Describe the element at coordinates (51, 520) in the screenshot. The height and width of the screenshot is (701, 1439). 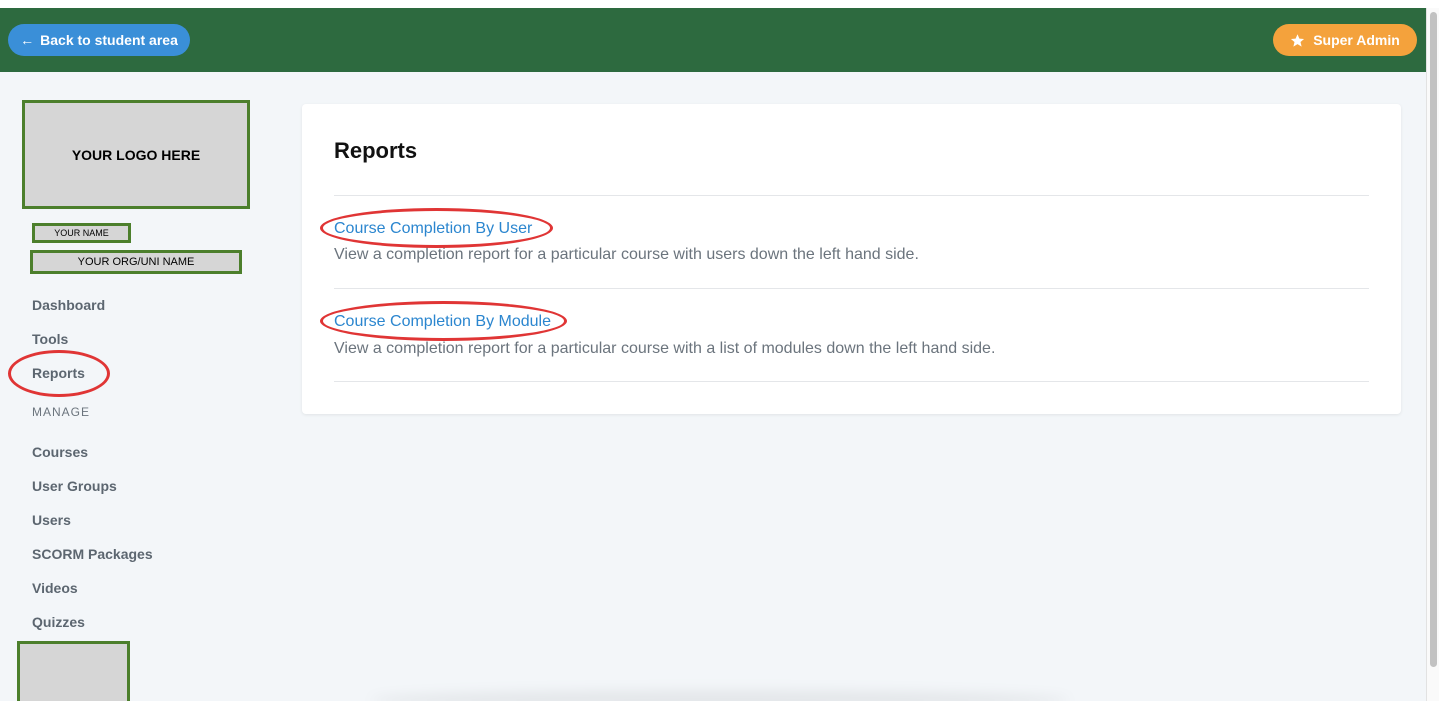
I see `sidebar-item-users: Users` at that location.